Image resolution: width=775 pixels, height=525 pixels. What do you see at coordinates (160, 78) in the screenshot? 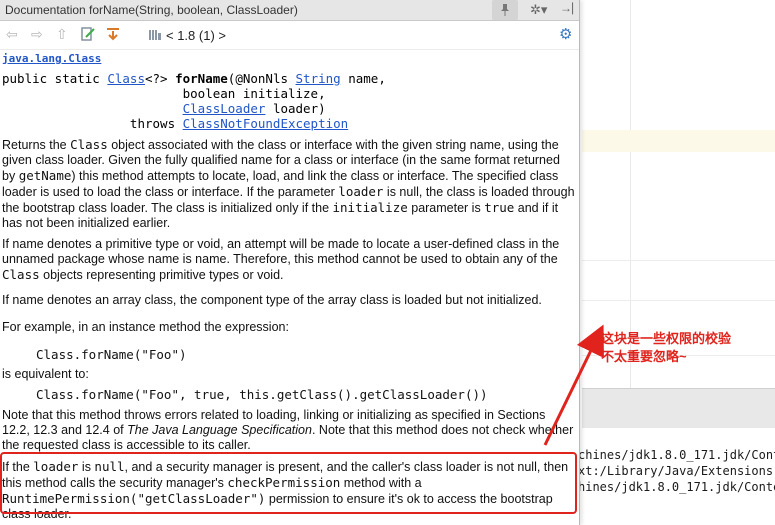
I see `sig-text: <?>` at bounding box center [160, 78].